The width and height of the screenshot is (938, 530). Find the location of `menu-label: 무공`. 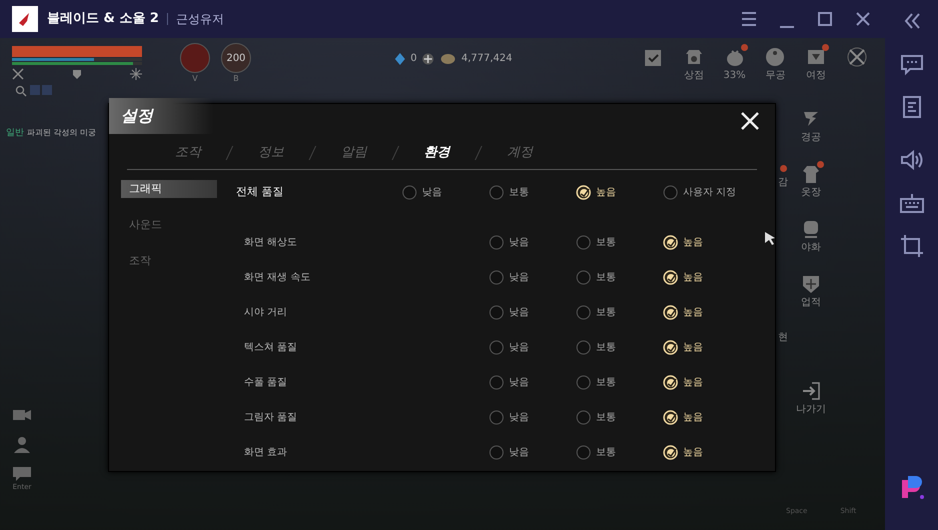

menu-label: 무공 is located at coordinates (775, 76).